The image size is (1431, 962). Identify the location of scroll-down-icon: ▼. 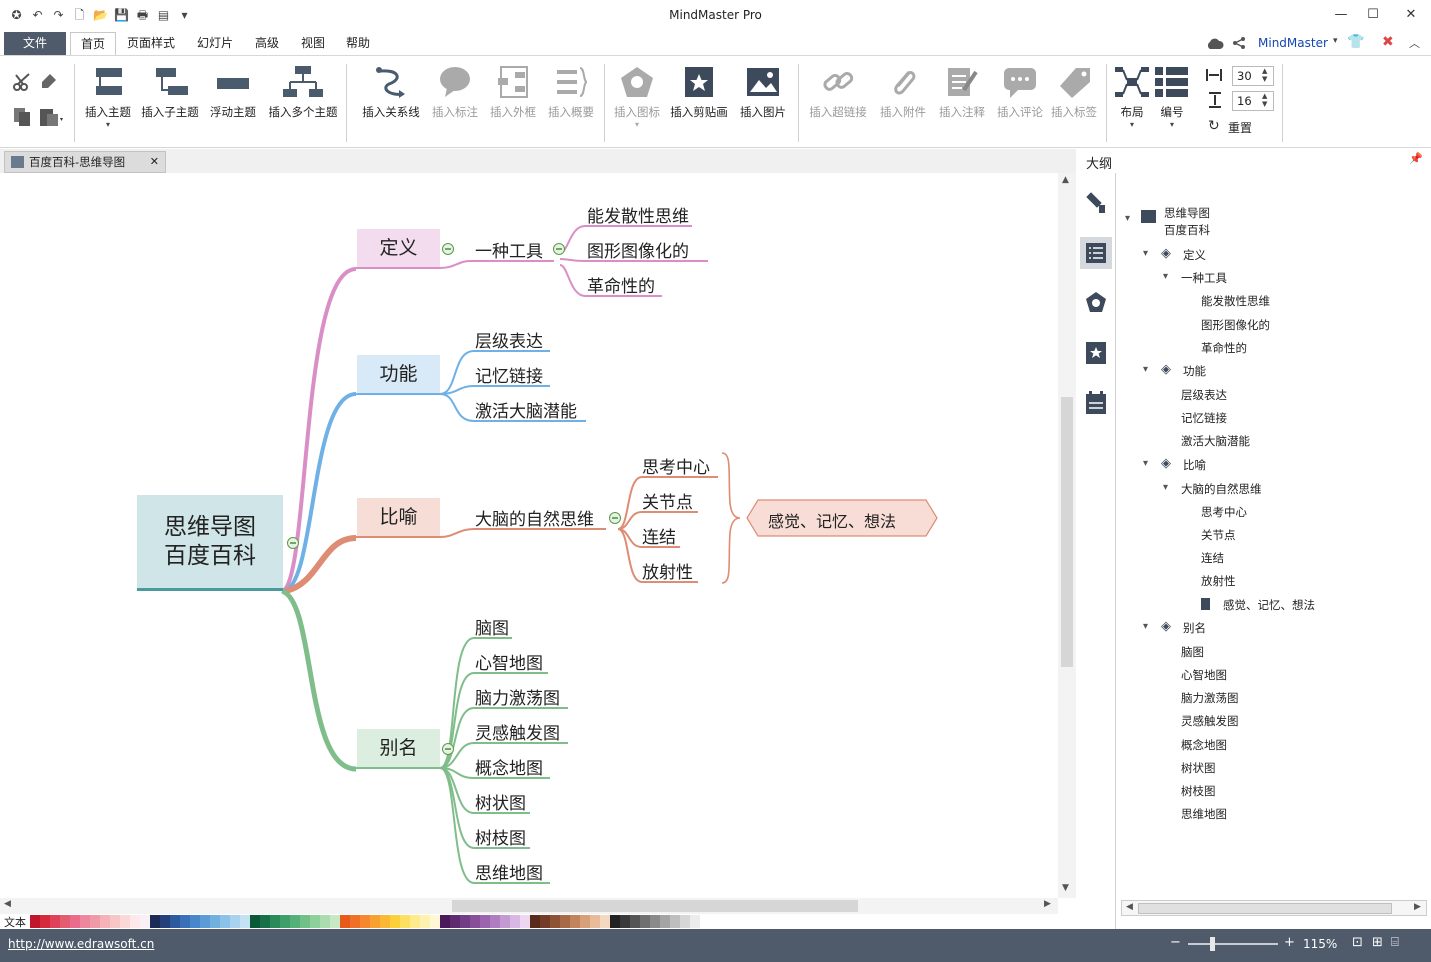
(1065, 888).